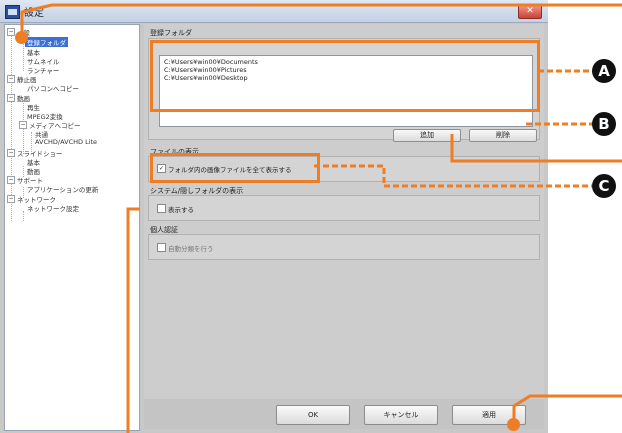 This screenshot has height=433, width=622. Describe the element at coordinates (321, 20) in the screenshot. I see `callout-line-general` at that location.